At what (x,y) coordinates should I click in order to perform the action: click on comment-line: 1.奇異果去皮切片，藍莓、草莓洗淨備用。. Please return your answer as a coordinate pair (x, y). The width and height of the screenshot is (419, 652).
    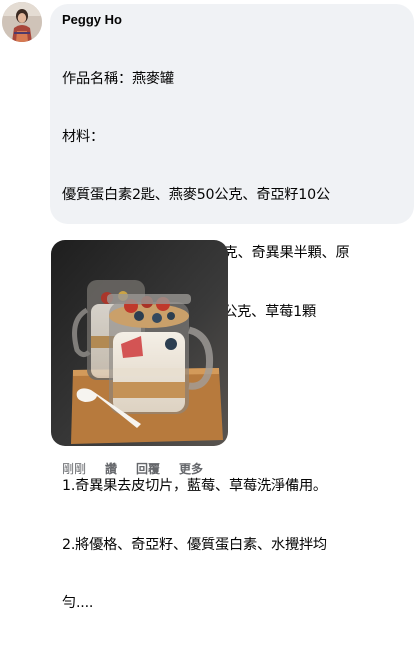
    Looking at the image, I should click on (194, 486).